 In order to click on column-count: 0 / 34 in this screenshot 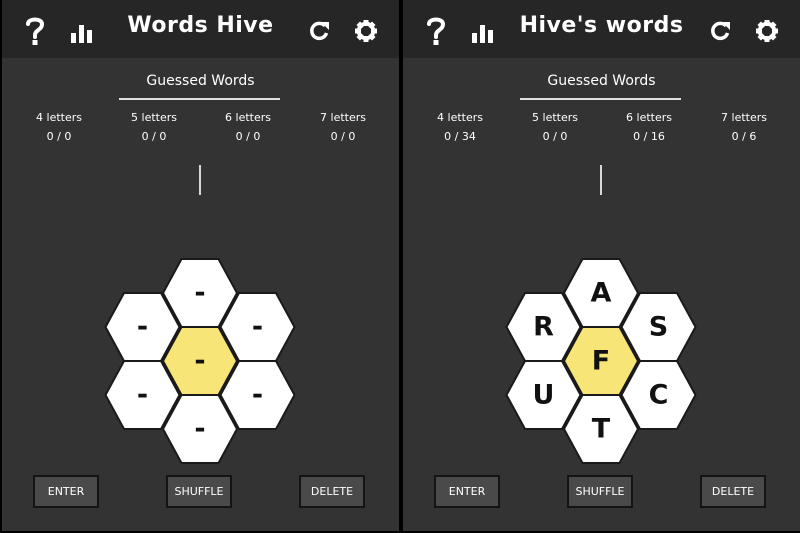, I will do `click(460, 136)`.